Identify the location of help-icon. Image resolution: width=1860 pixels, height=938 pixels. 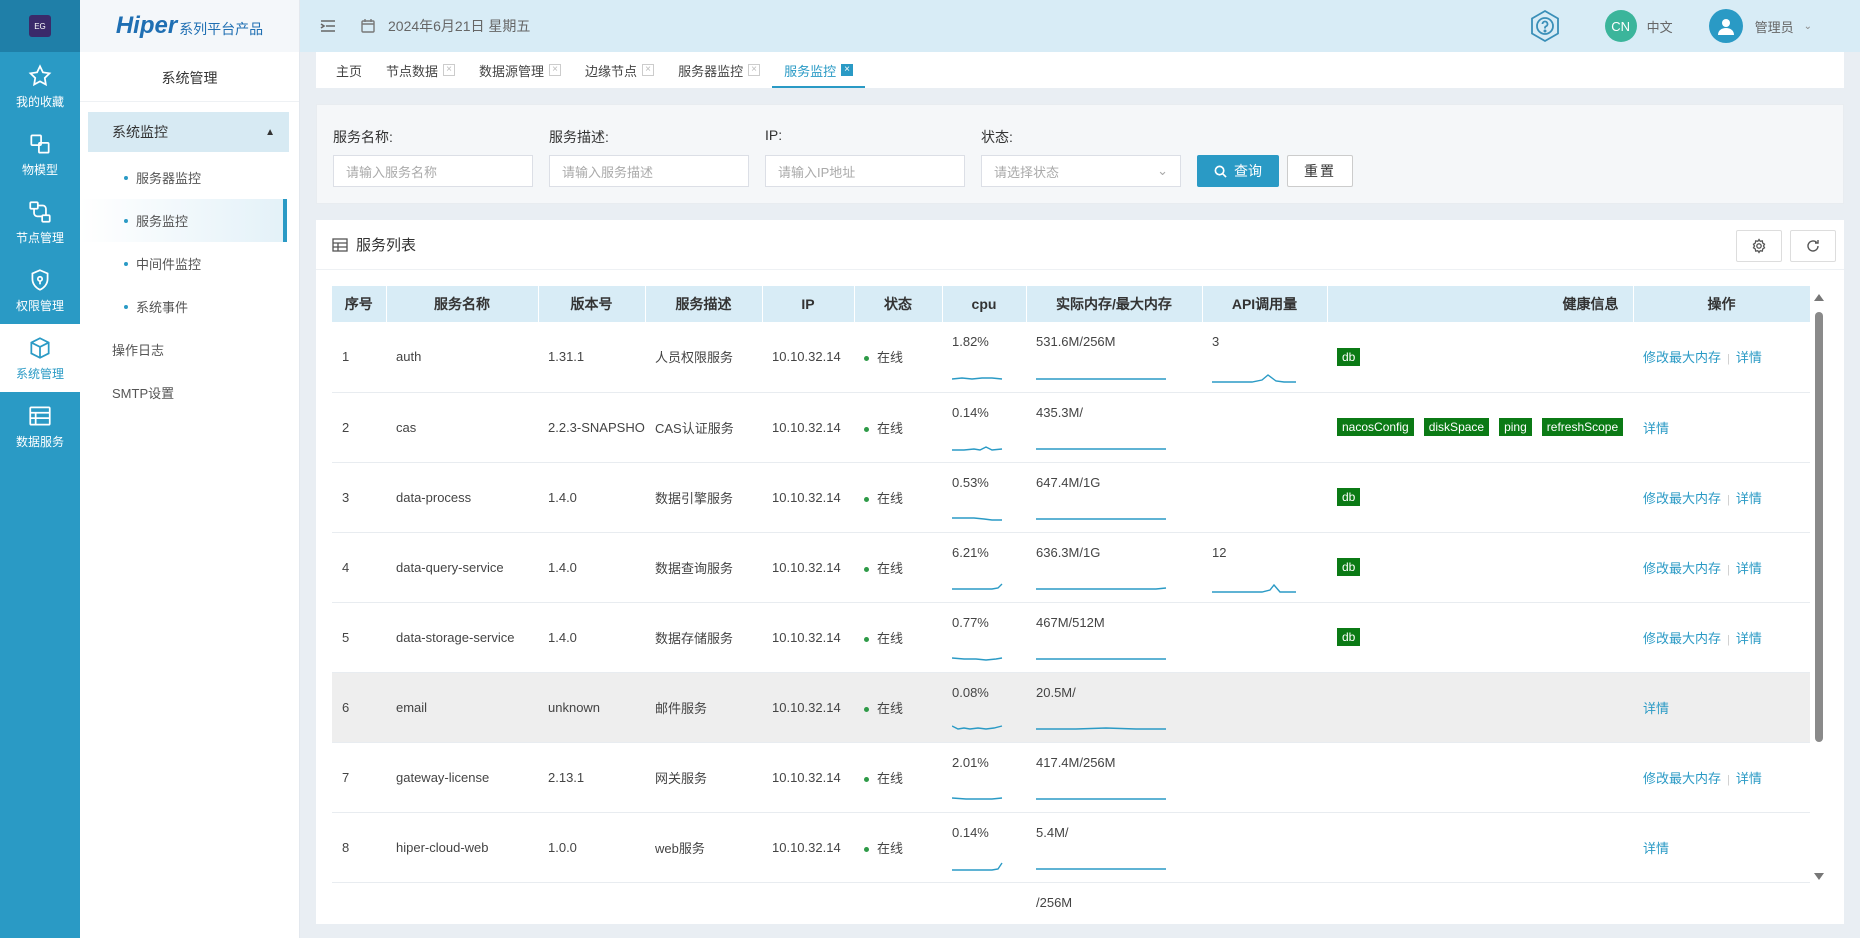
(1545, 26).